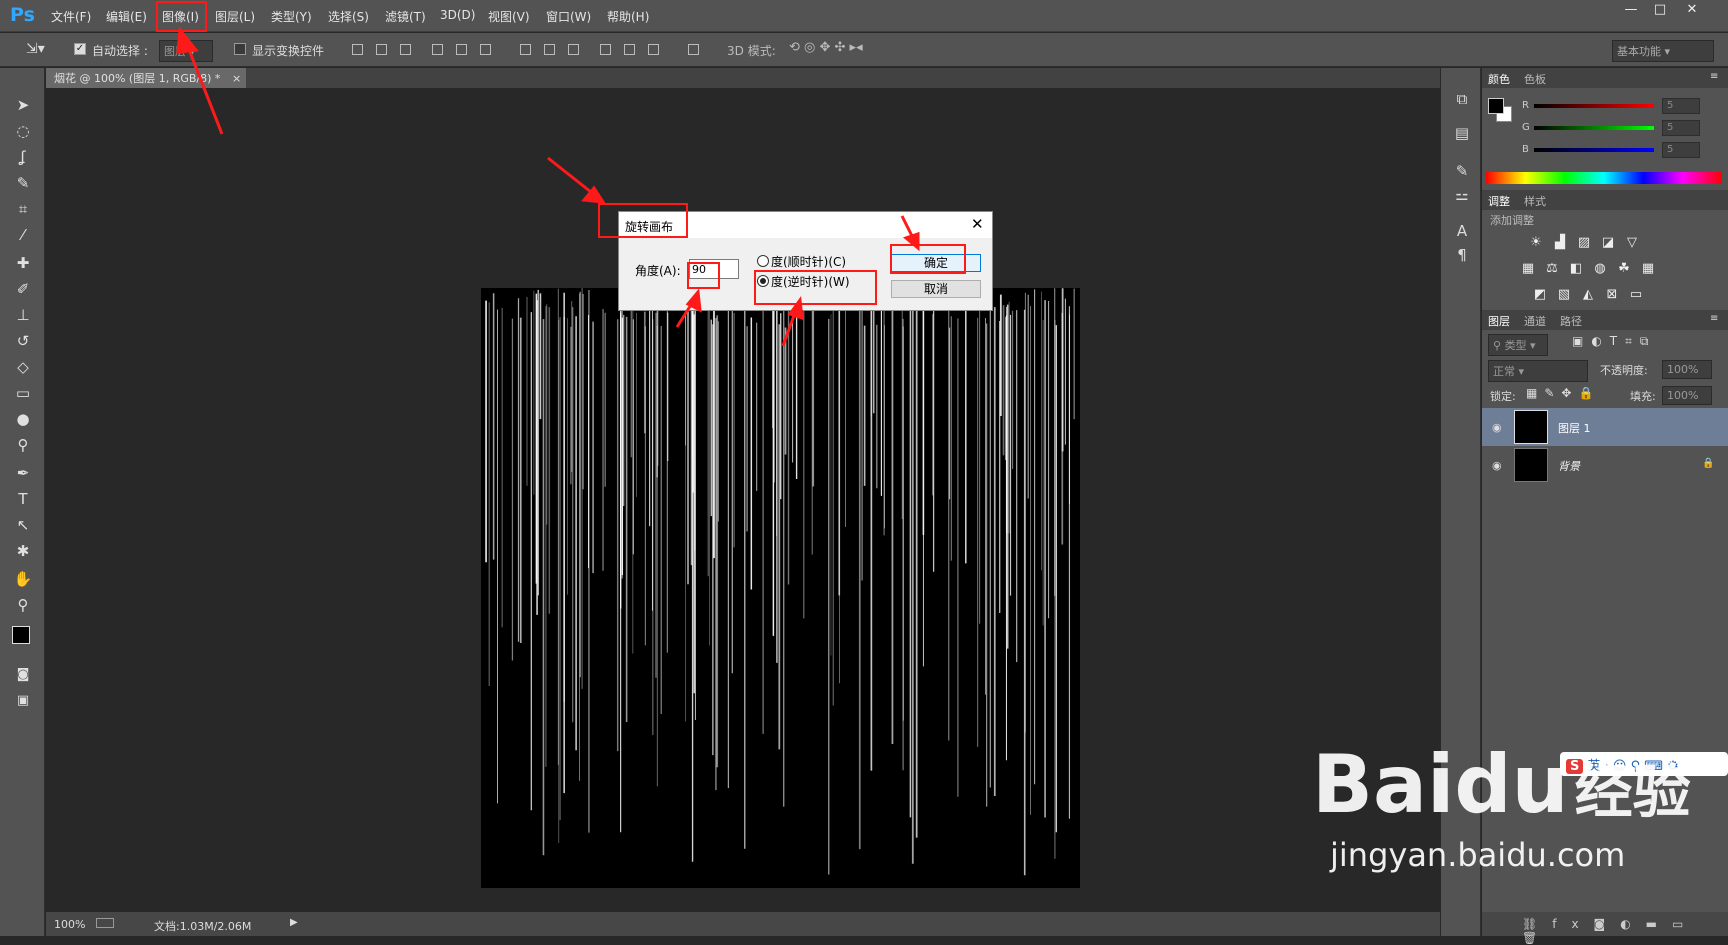 The width and height of the screenshot is (1728, 945). What do you see at coordinates (1692, 11) in the screenshot?
I see `close-window-button: ✕` at bounding box center [1692, 11].